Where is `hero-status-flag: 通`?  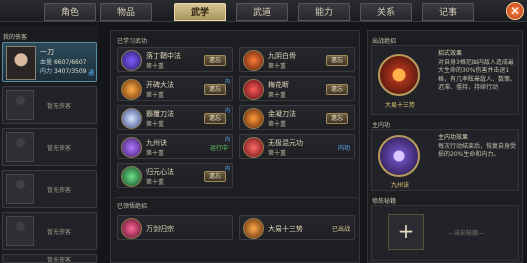
hero-status-flag: 通 is located at coordinates (90, 73).